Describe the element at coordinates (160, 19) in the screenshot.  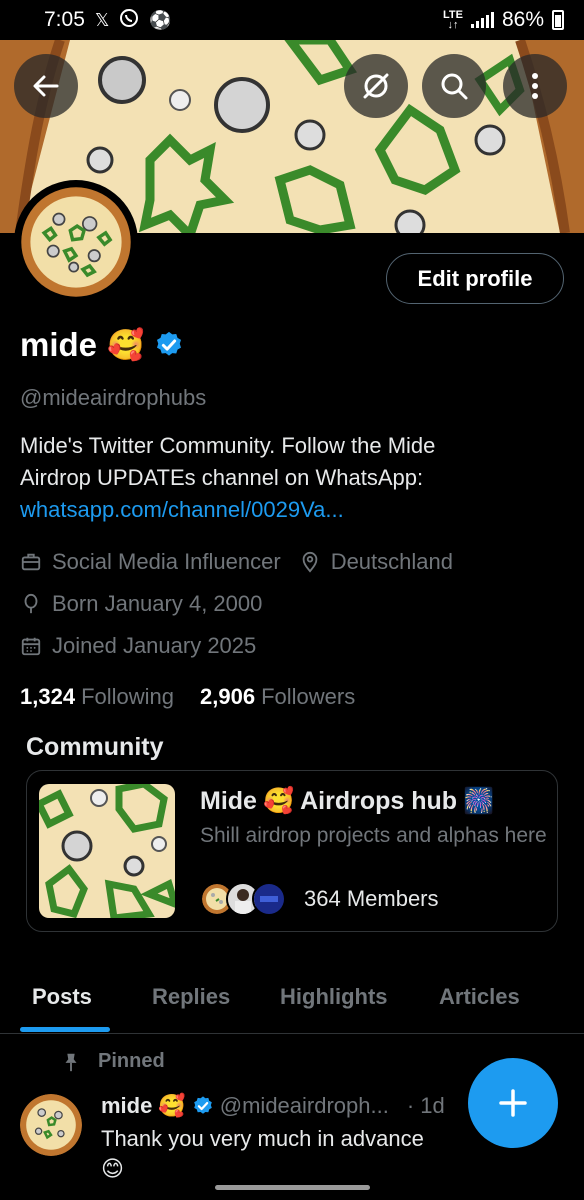
I see `soccer-ball-icon: ⚽` at that location.